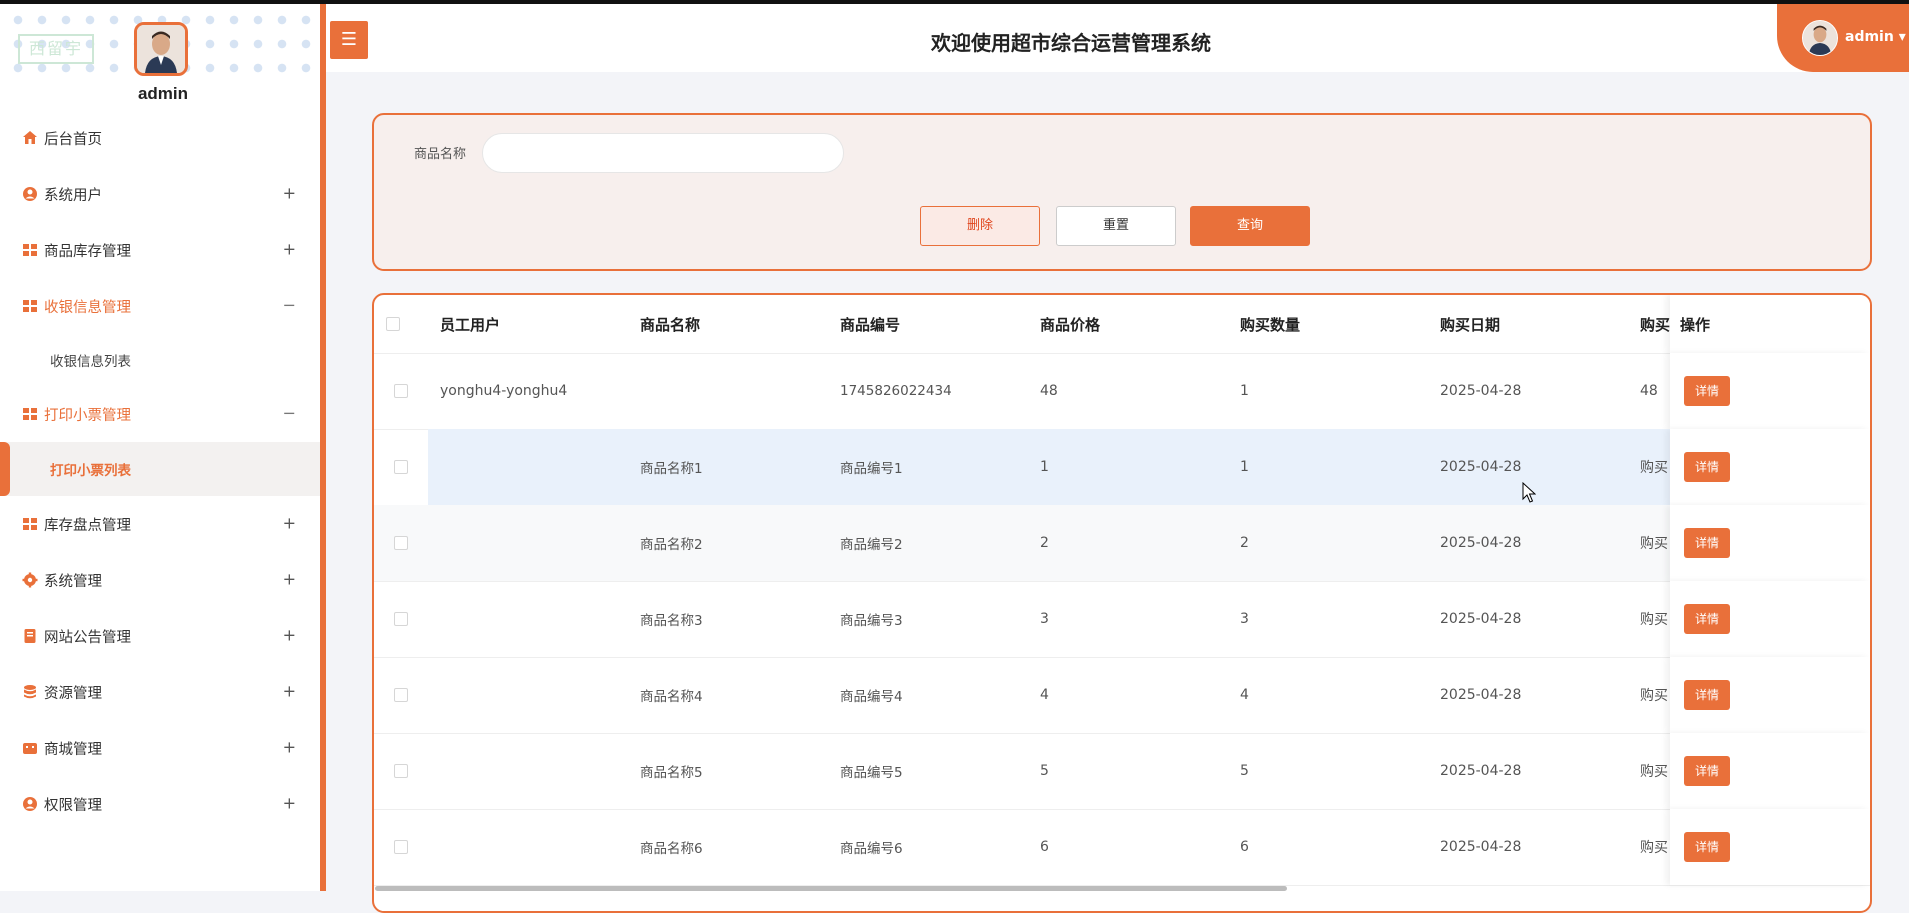 This screenshot has width=1909, height=913. What do you see at coordinates (1122, 324) in the screenshot?
I see `table-header-row: 员工用户 商品名称 商品编号 商品价格 购买数量 购买日期 购买 操作` at bounding box center [1122, 324].